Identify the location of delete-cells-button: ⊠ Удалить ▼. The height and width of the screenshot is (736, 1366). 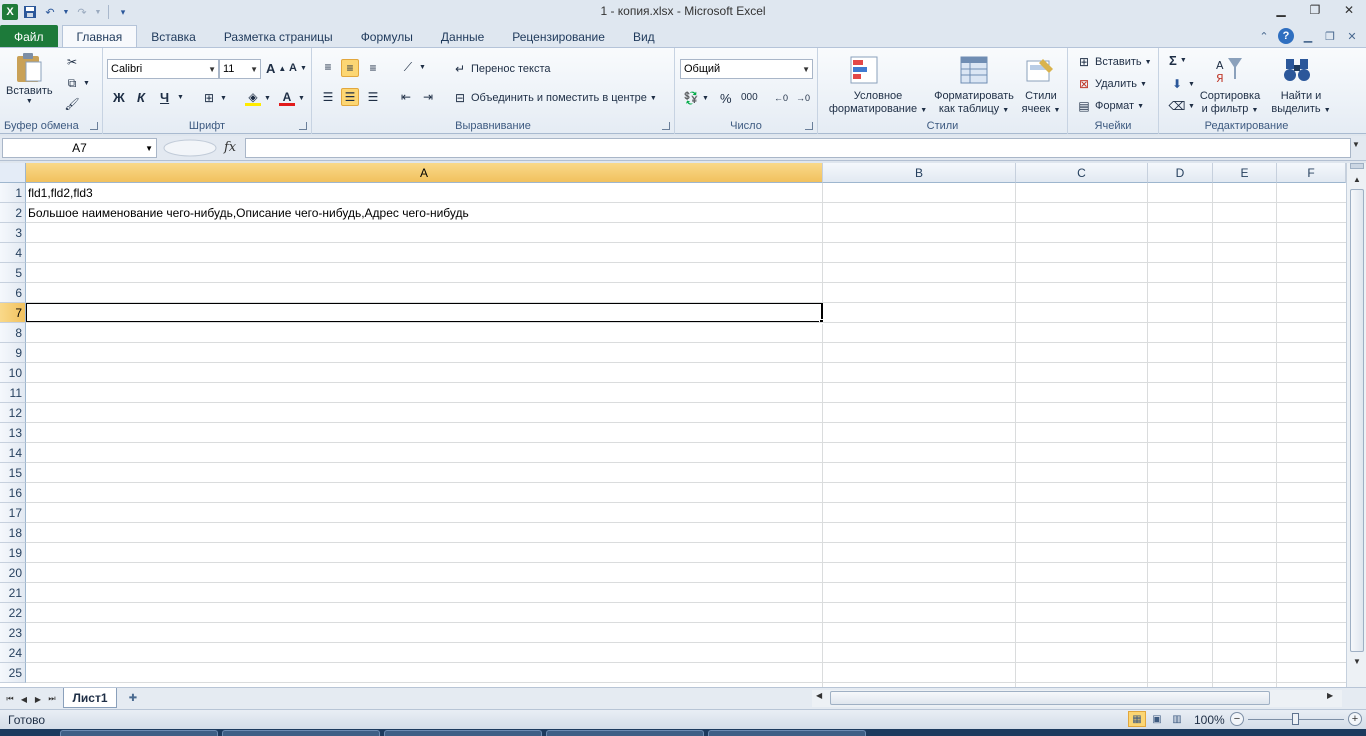
(1111, 84).